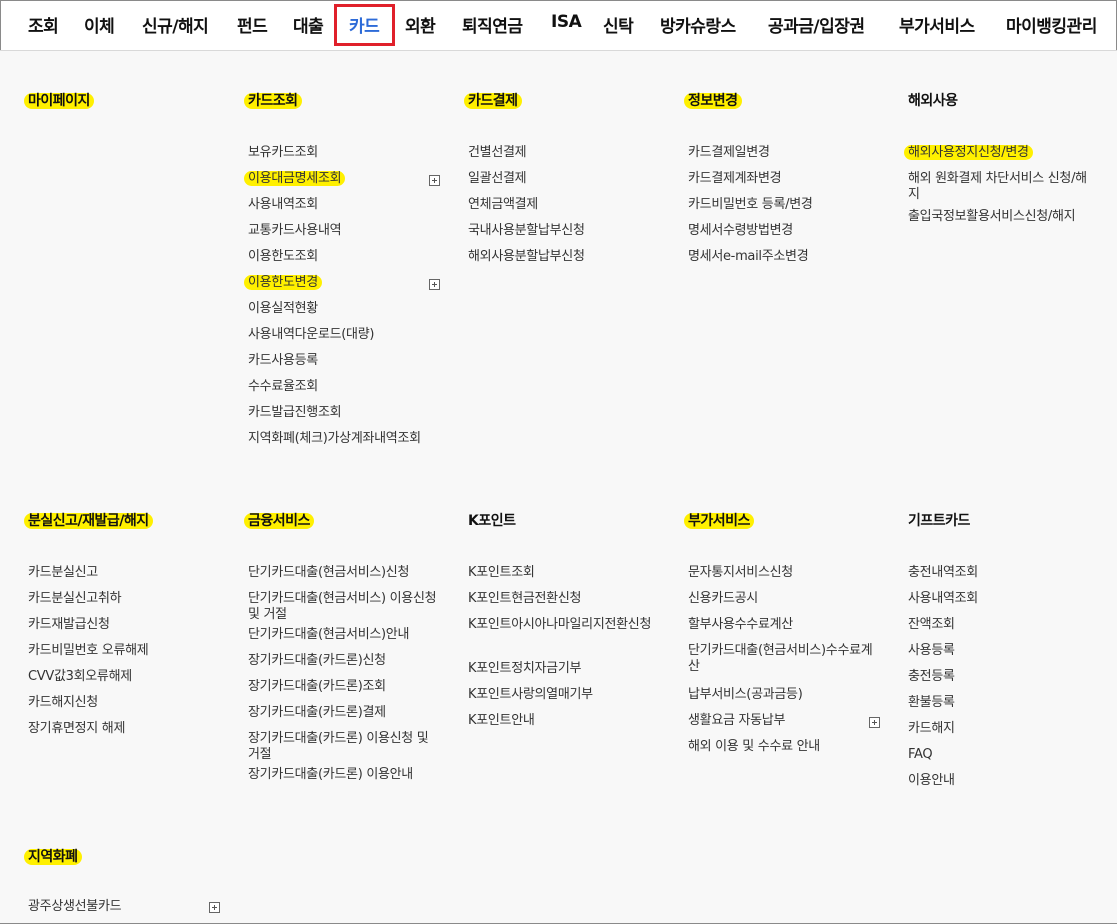 Image resolution: width=1117 pixels, height=924 pixels. I want to click on nav-fund: 펀드, so click(252, 24).